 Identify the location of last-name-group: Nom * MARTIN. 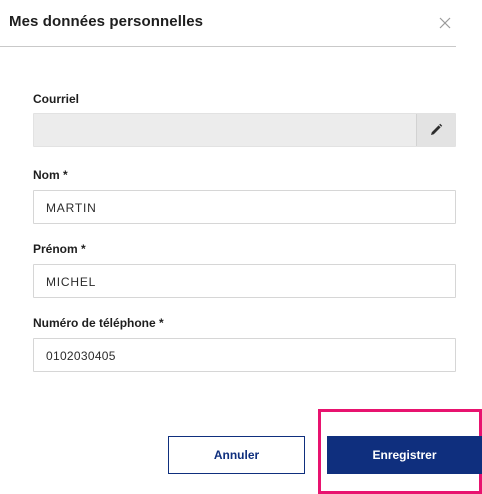
(244, 196).